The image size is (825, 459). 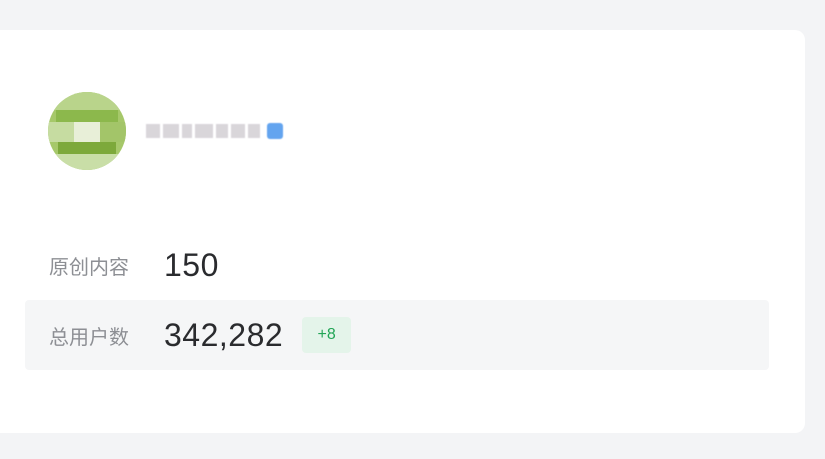 I want to click on account-profile, so click(x=165, y=131).